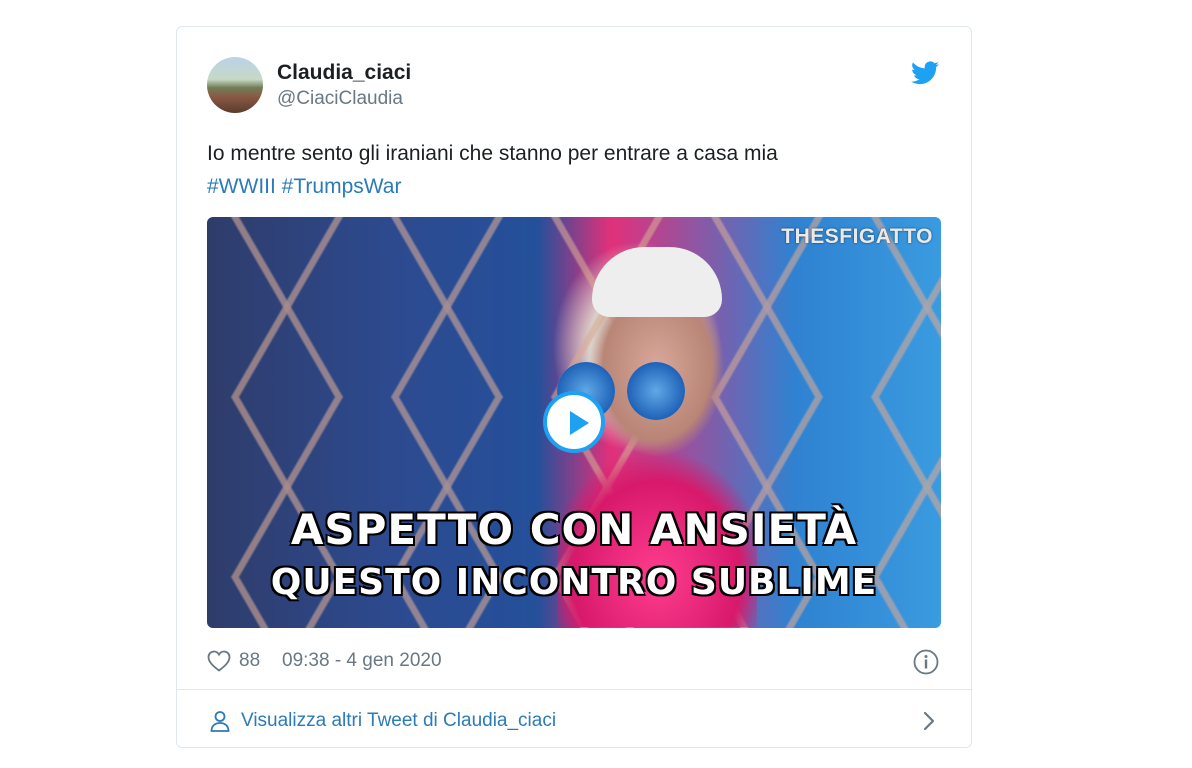 The width and height of the screenshot is (1192, 768). Describe the element at coordinates (342, 186) in the screenshot. I see `hashtag-link: #TrumpsWar` at that location.